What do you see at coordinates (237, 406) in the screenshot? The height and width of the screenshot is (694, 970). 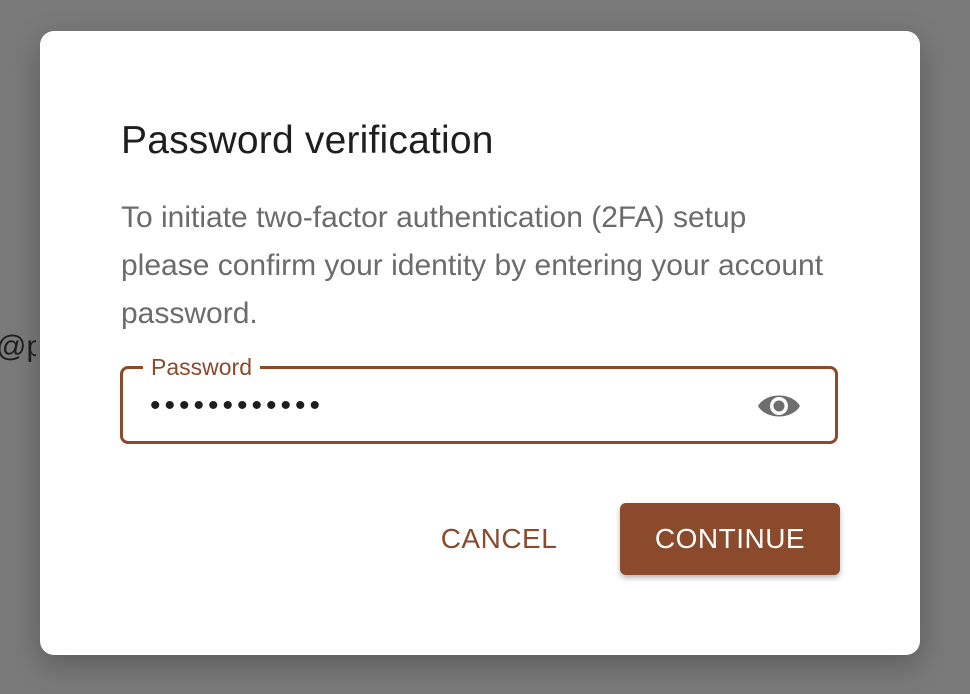 I see `password-input: ••••••••••••` at bounding box center [237, 406].